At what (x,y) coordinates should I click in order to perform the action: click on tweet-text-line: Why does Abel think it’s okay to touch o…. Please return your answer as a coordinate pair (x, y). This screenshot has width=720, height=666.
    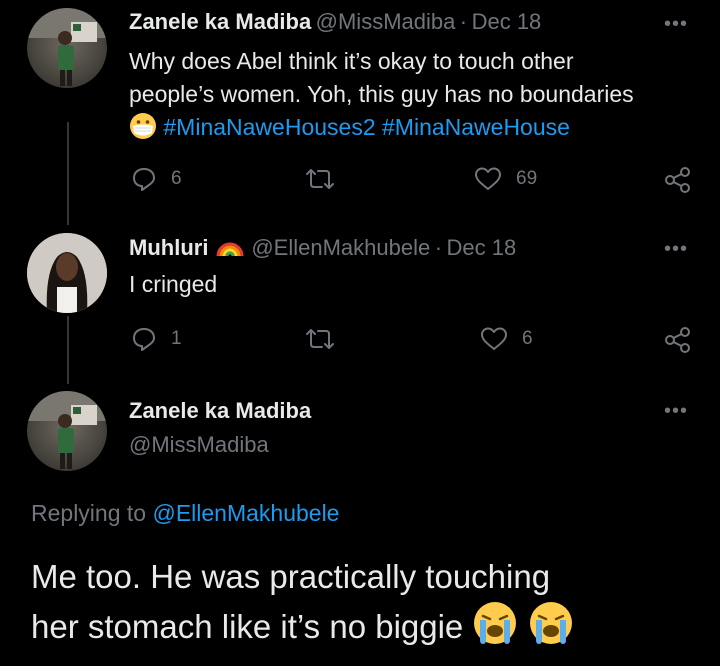
    Looking at the image, I should click on (351, 61).